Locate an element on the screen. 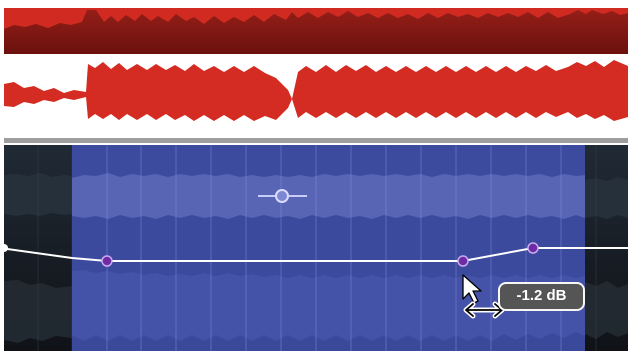 Image resolution: width=628 pixels, height=351 pixels. gain-tooltip is located at coordinates (541, 296).